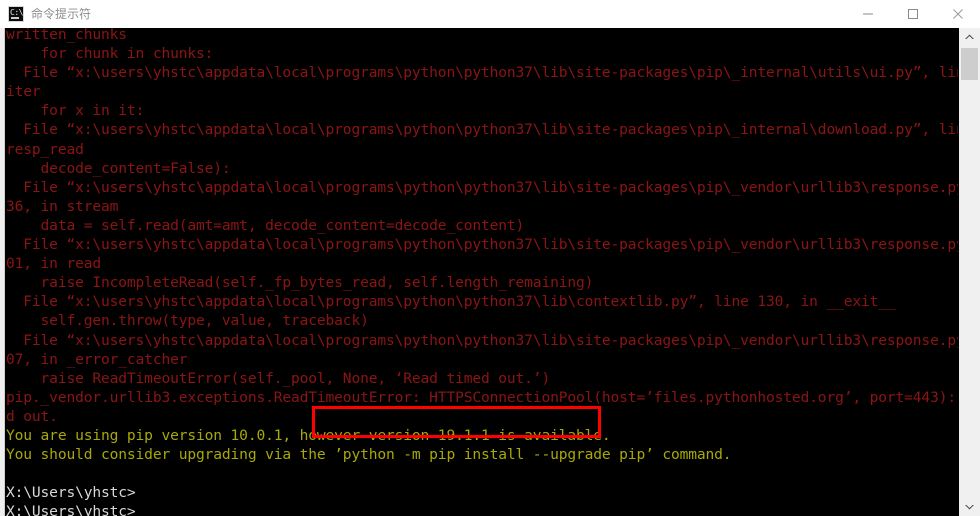 Image resolution: width=980 pixels, height=516 pixels. I want to click on close-button, so click(957, 14).